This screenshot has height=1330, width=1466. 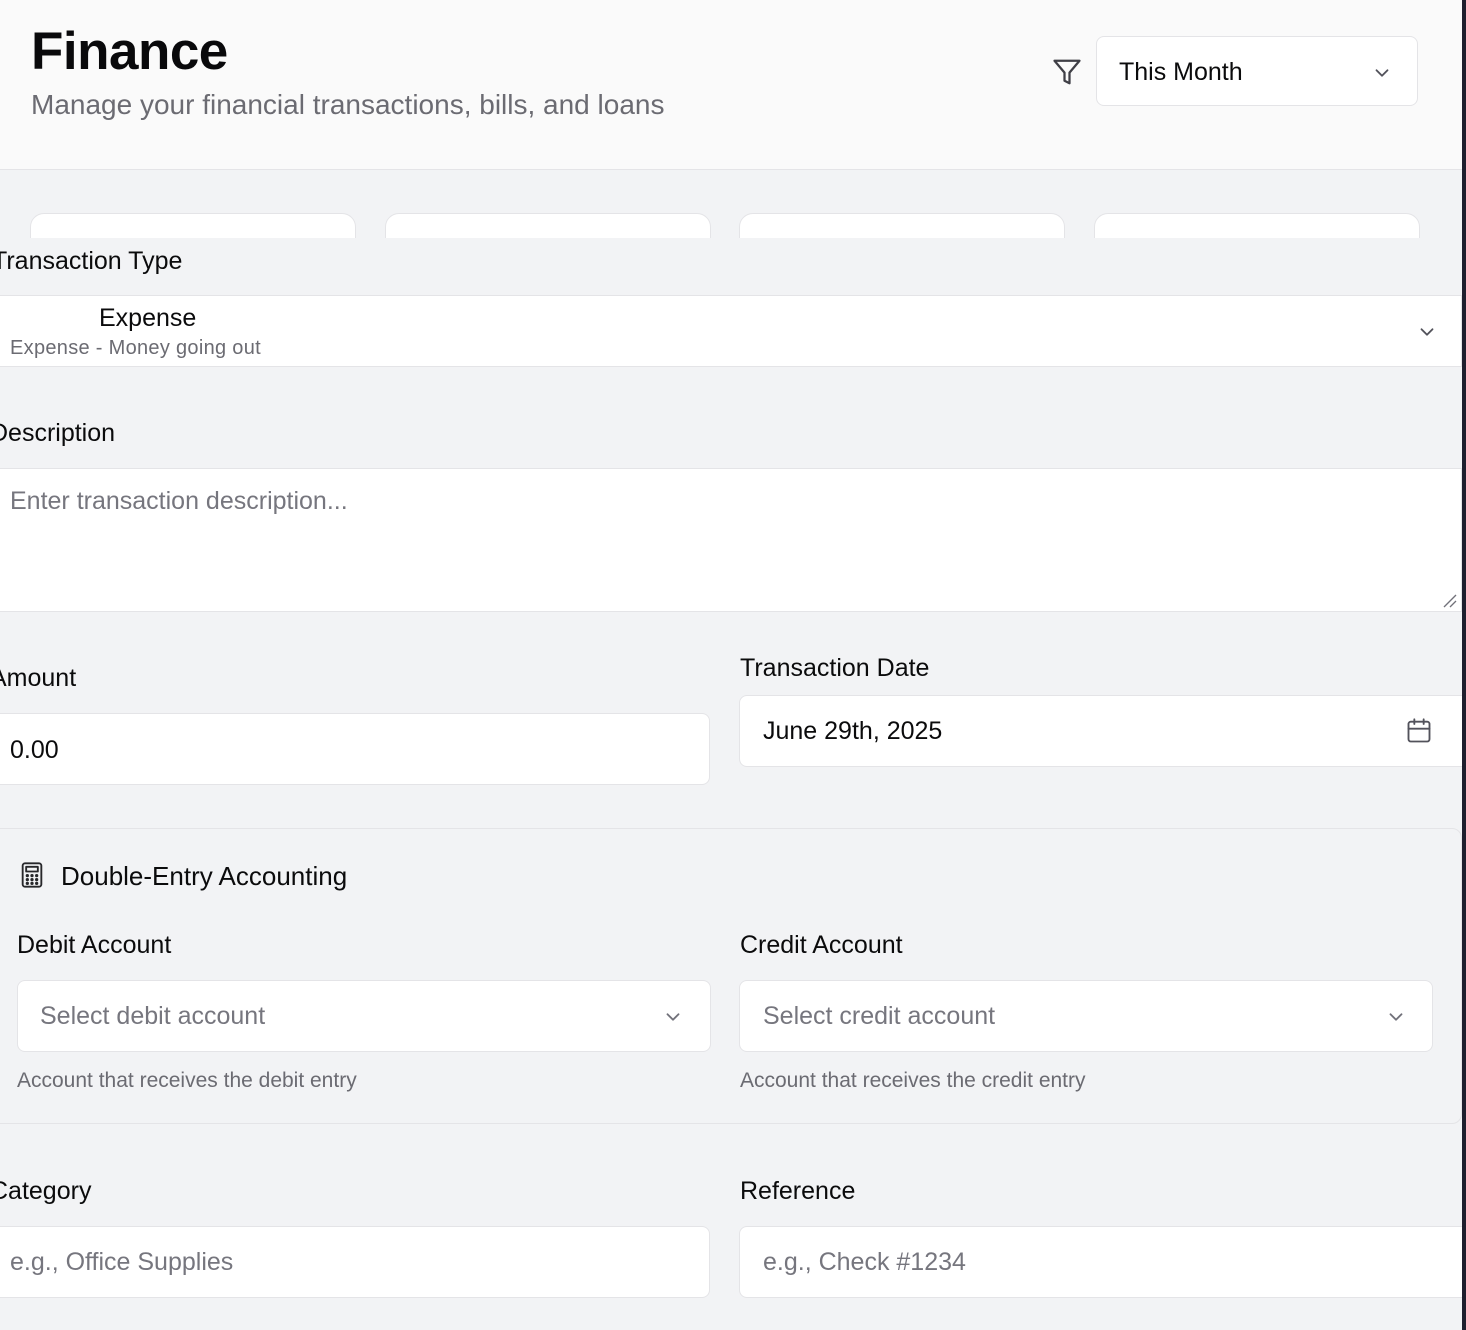 What do you see at coordinates (91, 261) in the screenshot?
I see `transaction-type-label: Transaction Type` at bounding box center [91, 261].